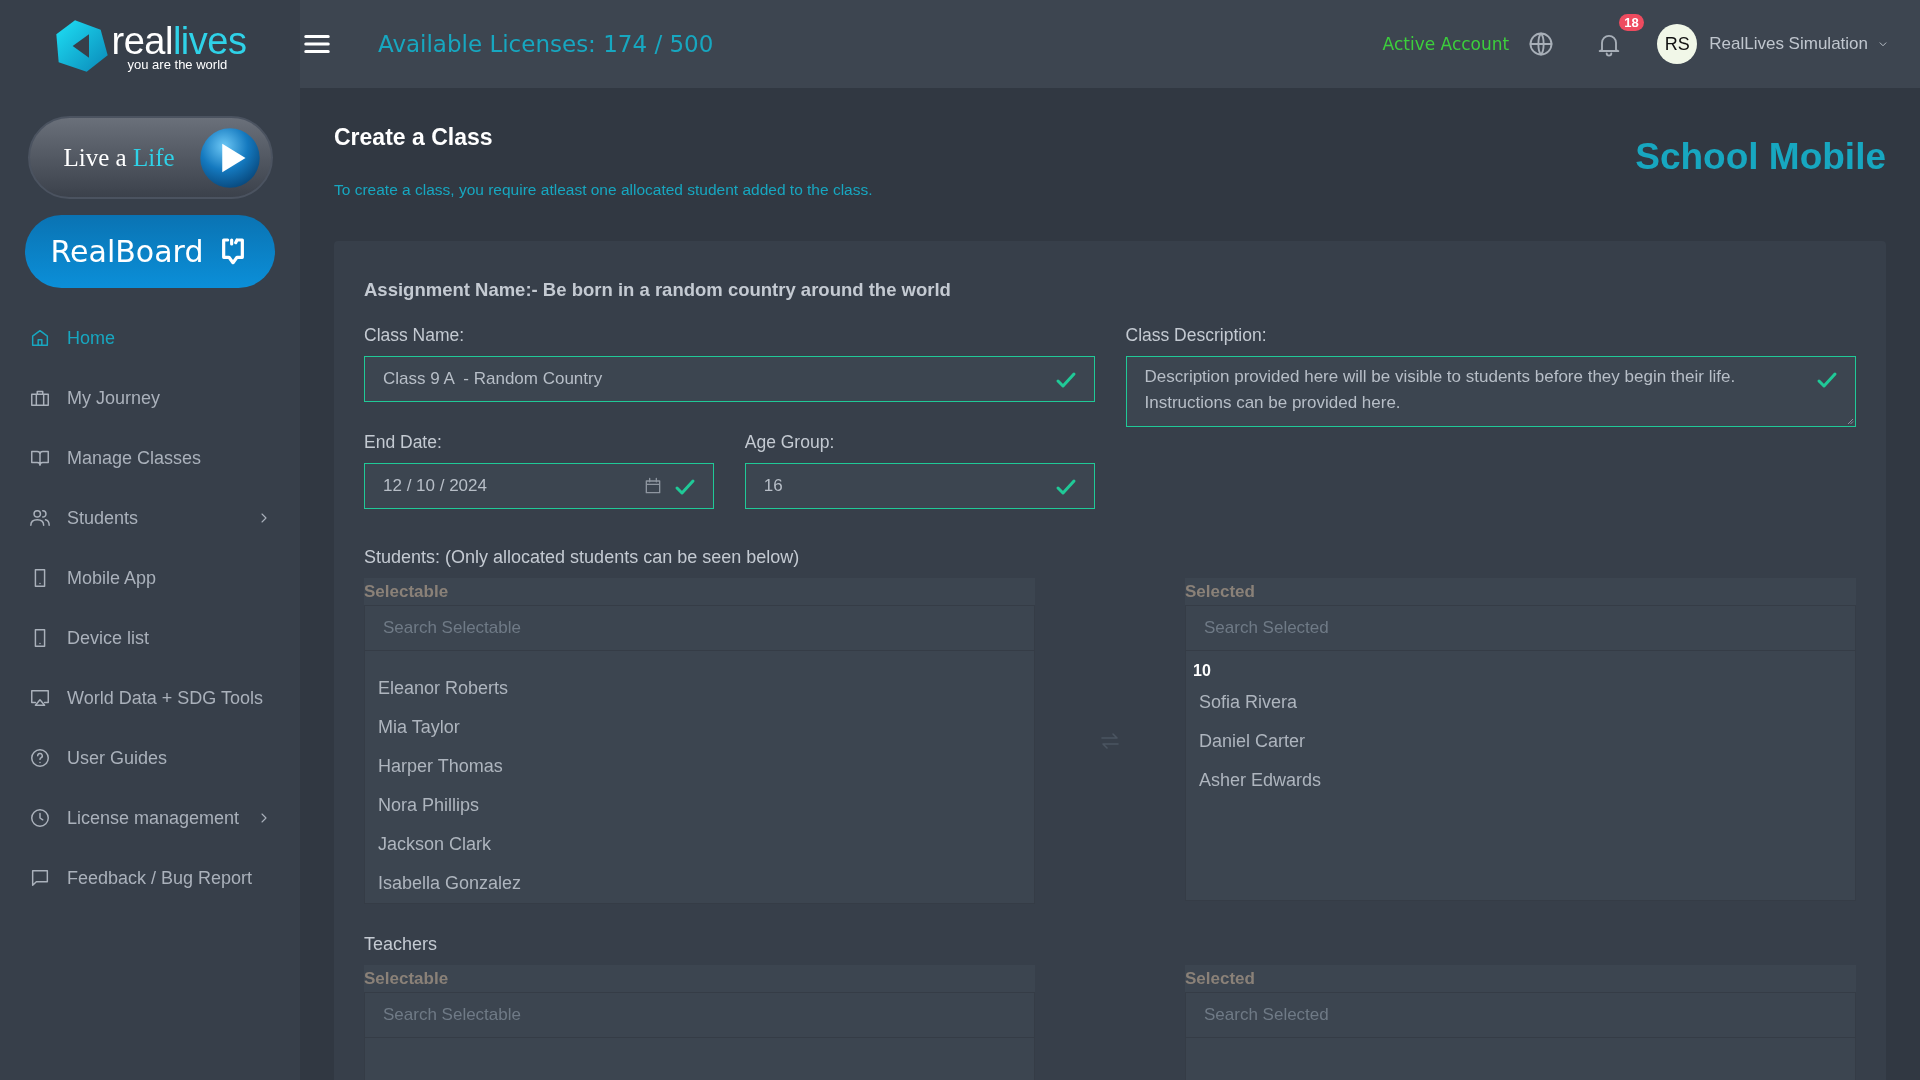 Image resolution: width=1920 pixels, height=1080 pixels. I want to click on date-field: 12 / 10 / 2024, so click(539, 486).